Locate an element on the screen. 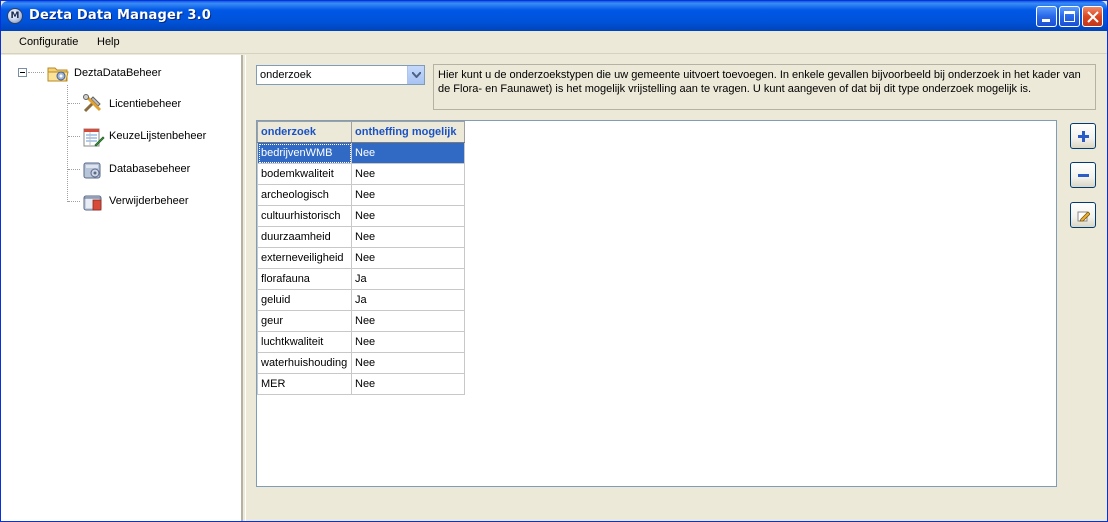 Image resolution: width=1108 pixels, height=522 pixels. cell-onderzoek: waterhuishouding is located at coordinates (304, 363).